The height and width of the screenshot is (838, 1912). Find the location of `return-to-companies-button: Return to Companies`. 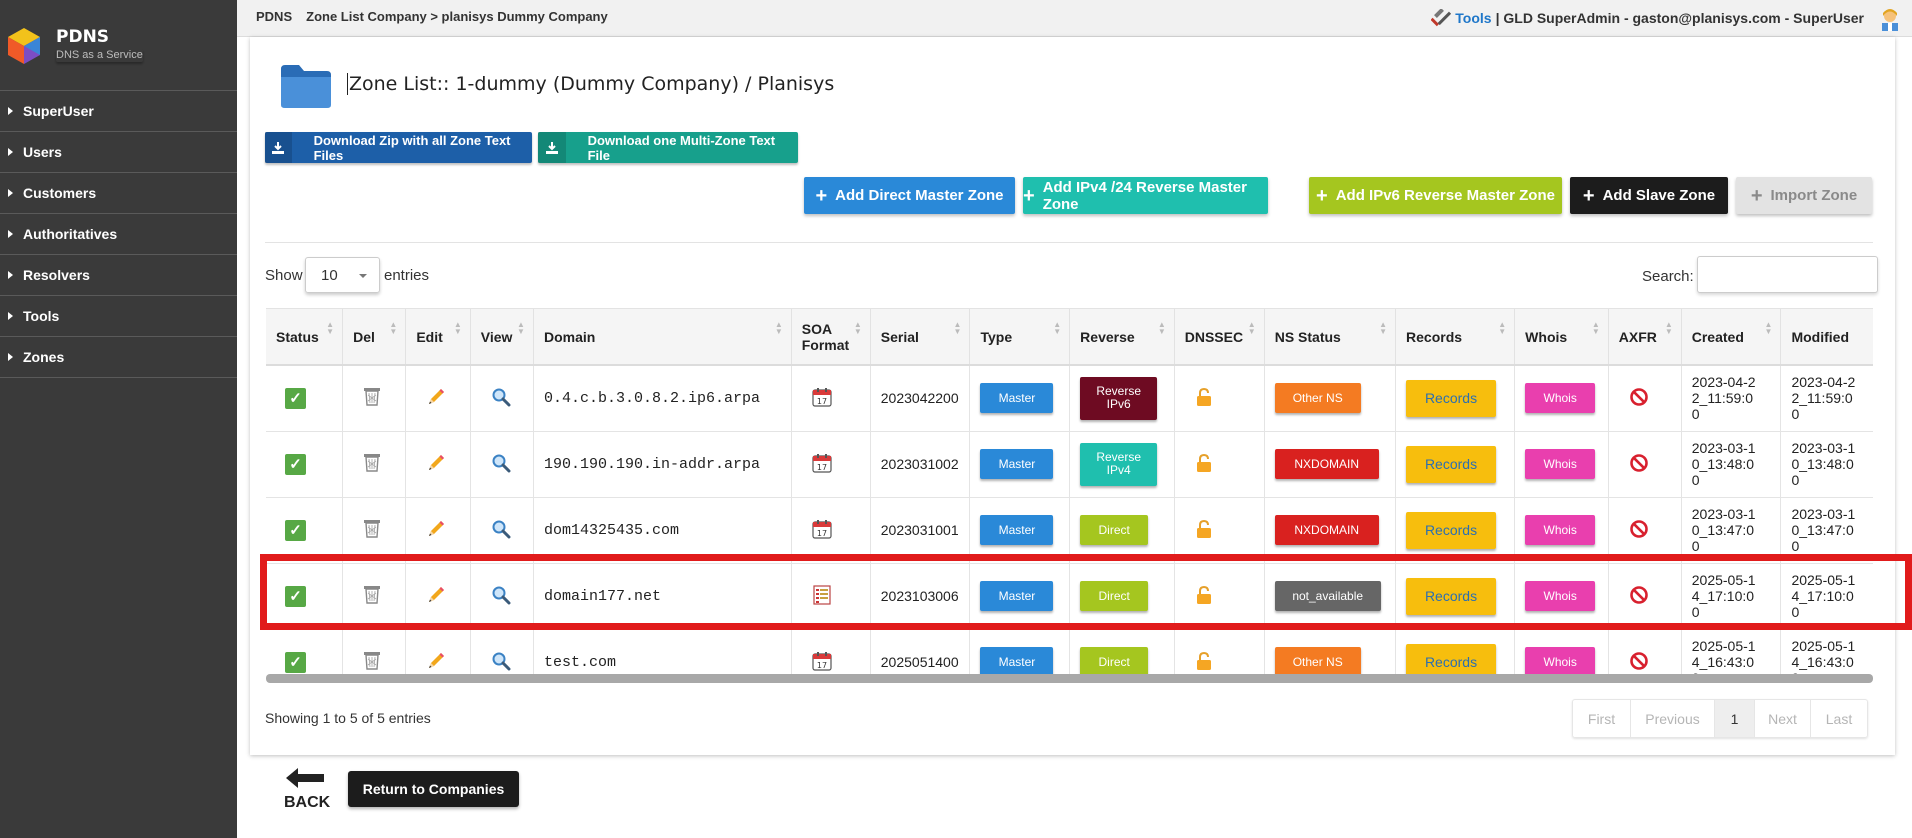

return-to-companies-button: Return to Companies is located at coordinates (433, 789).